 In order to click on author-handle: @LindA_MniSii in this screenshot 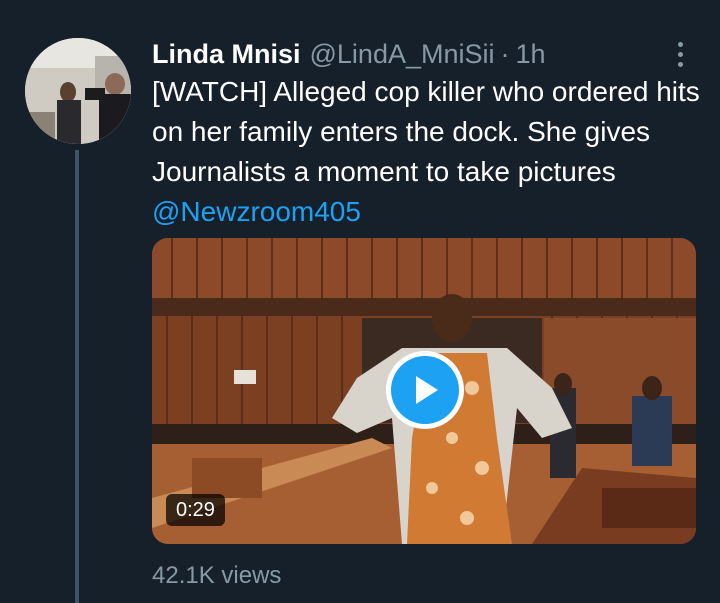, I will do `click(402, 54)`.